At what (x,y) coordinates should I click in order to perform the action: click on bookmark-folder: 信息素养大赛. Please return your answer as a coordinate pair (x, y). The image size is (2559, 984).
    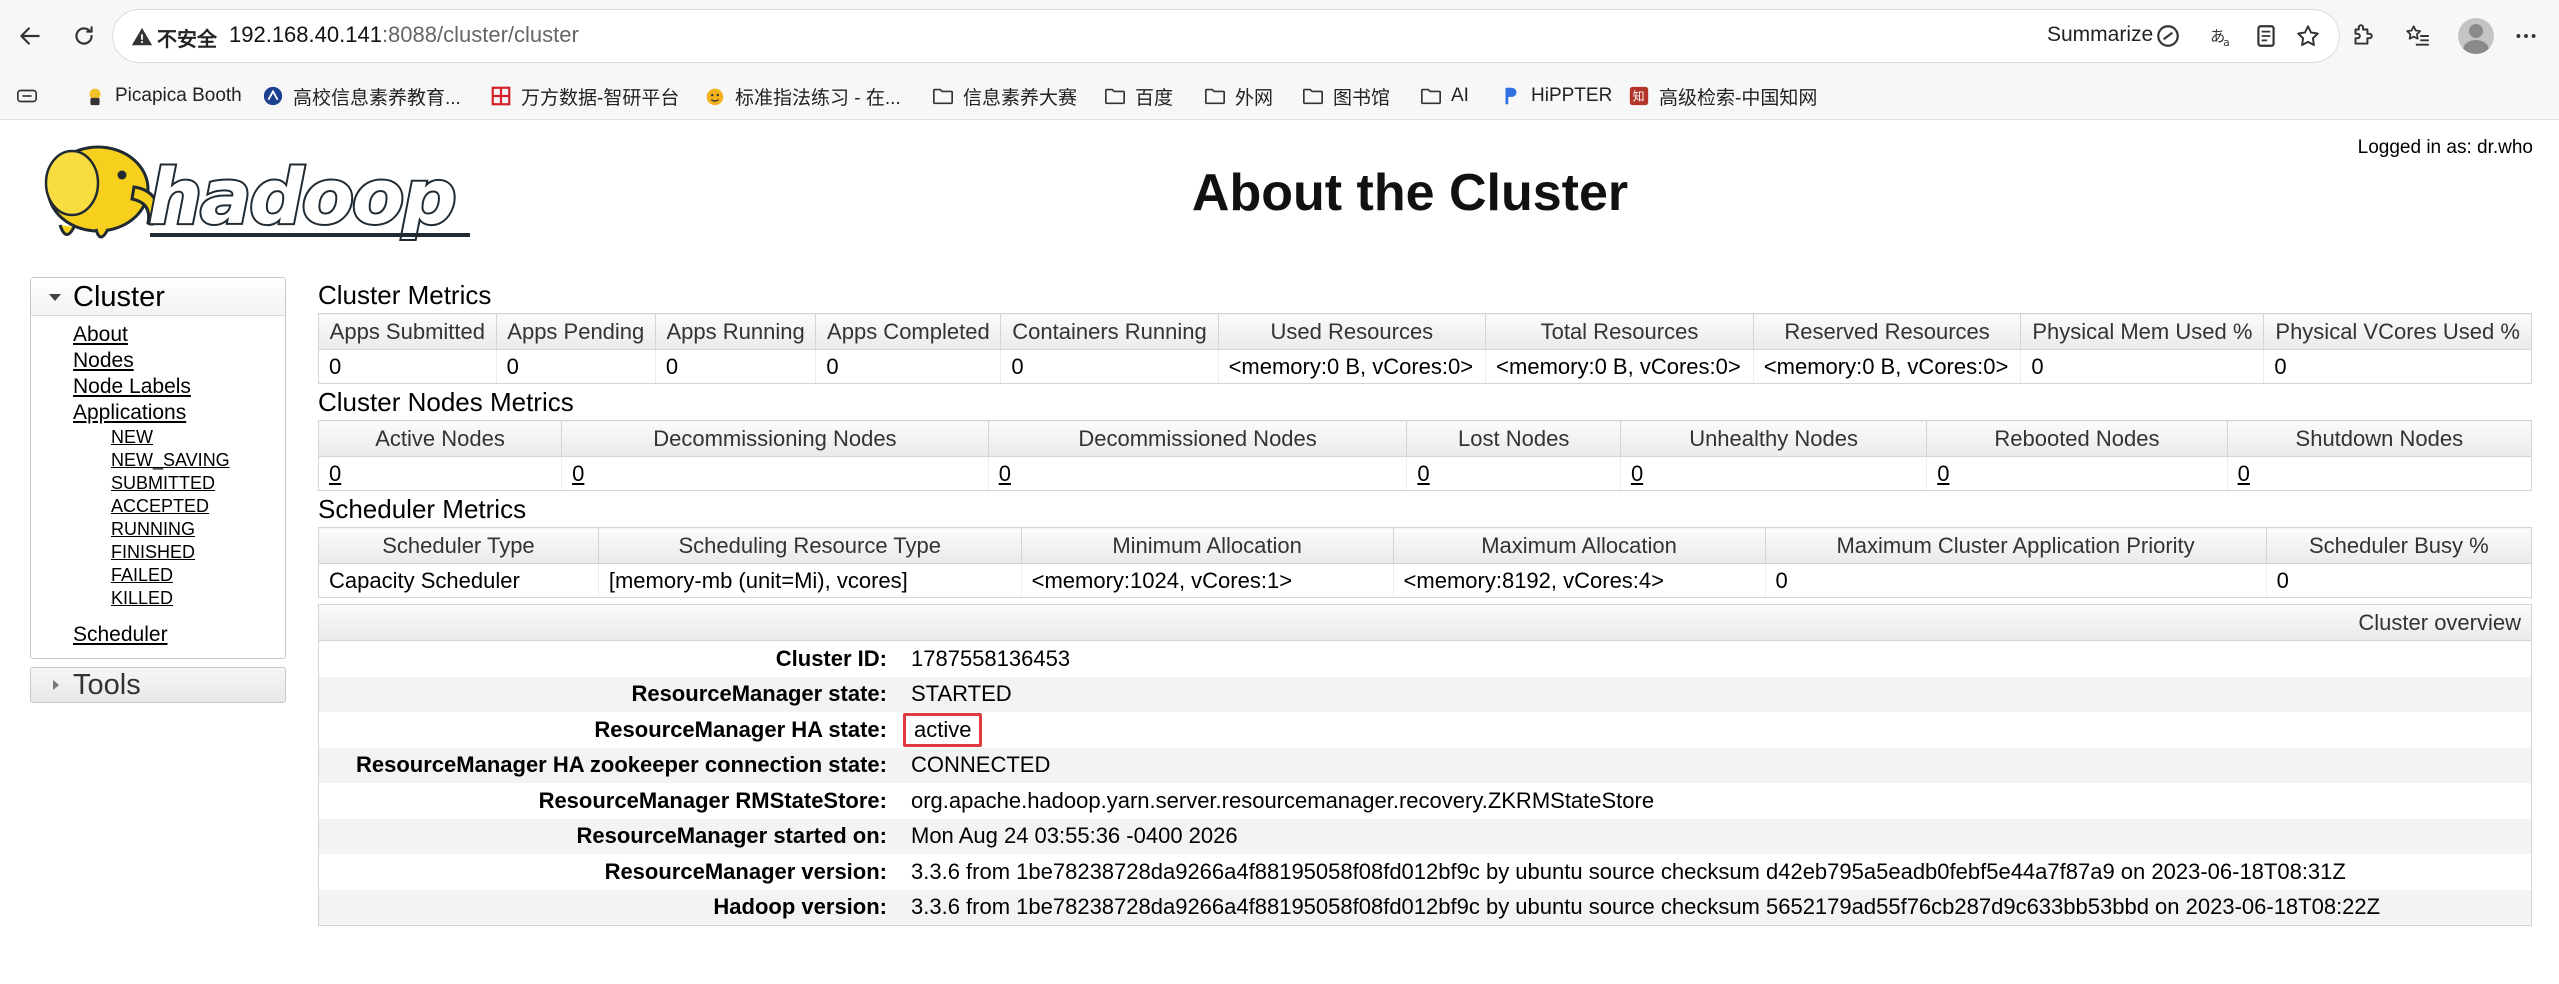
    Looking at the image, I should click on (1004, 96).